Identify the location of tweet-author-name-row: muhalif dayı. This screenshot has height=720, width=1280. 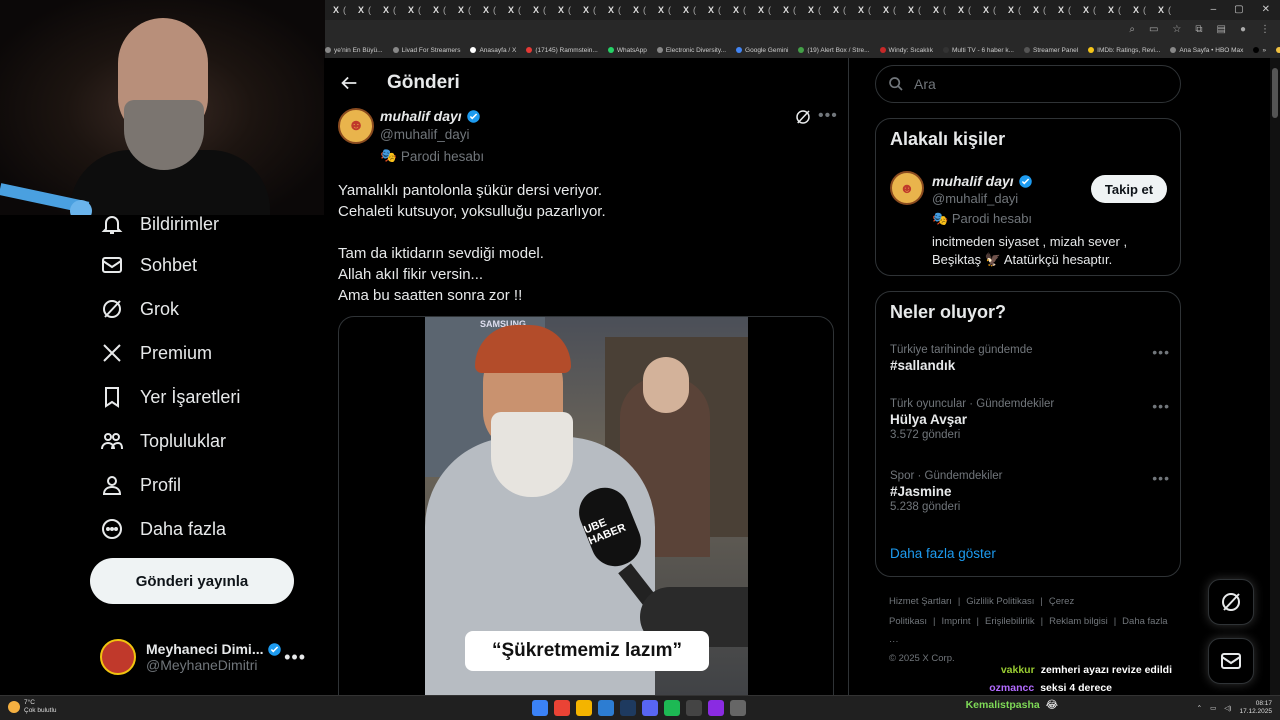
(430, 116).